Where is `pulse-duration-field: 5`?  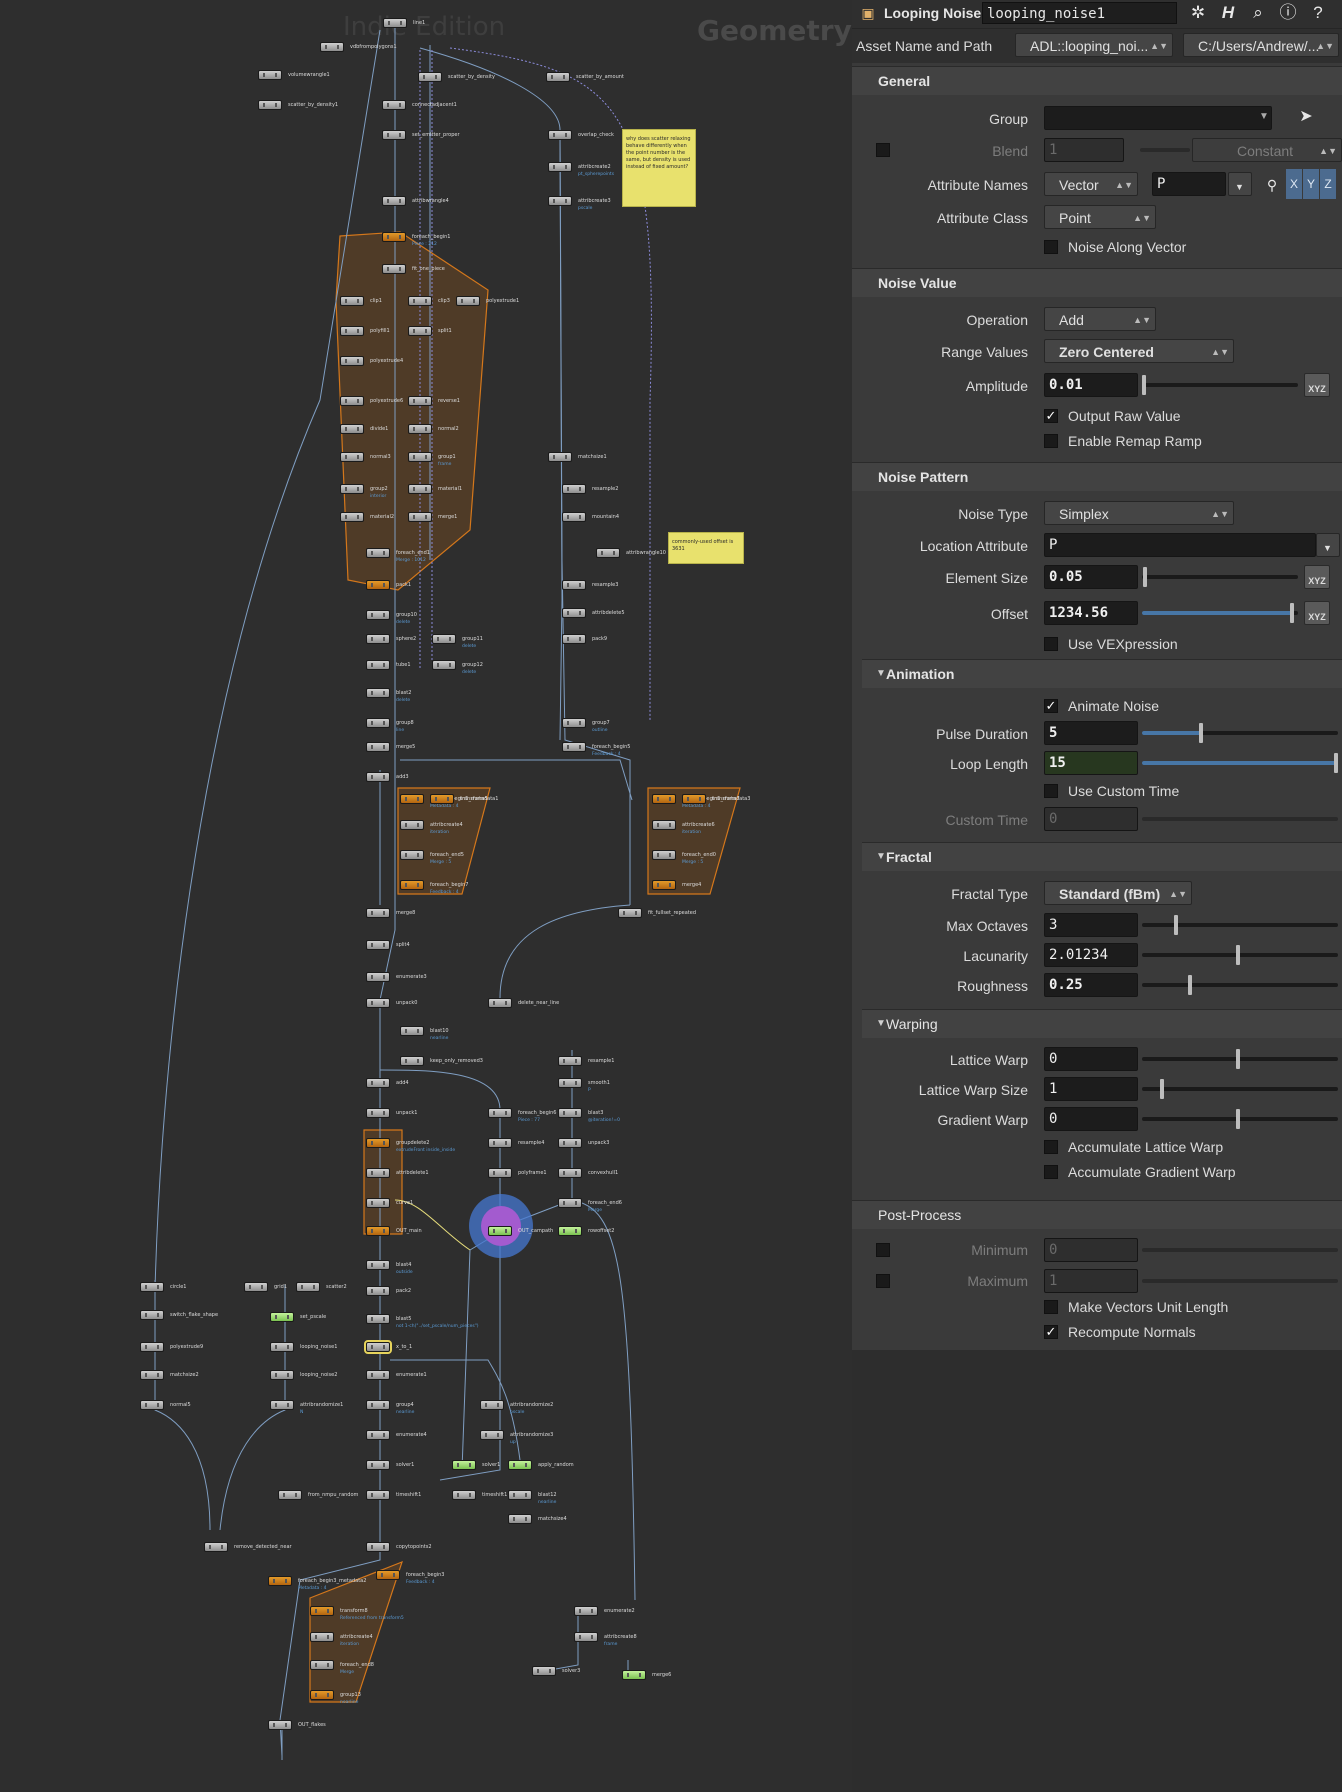 pulse-duration-field: 5 is located at coordinates (1091, 733).